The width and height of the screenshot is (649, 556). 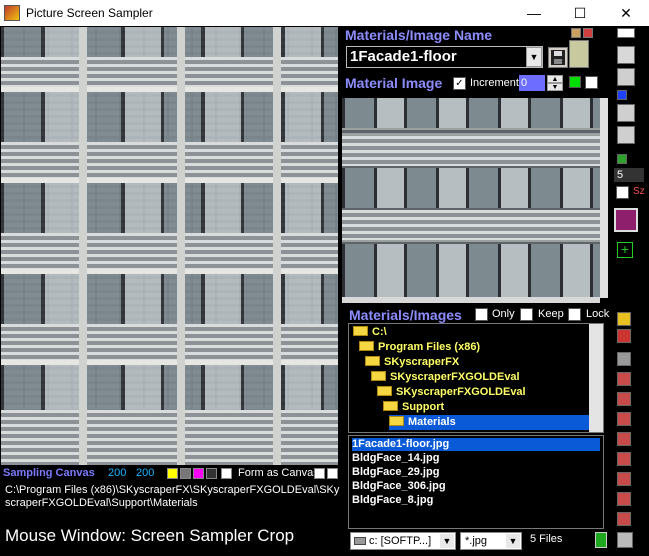 I want to click on file-item-selected: 1Facade1-floor.jpg, so click(x=476, y=444).